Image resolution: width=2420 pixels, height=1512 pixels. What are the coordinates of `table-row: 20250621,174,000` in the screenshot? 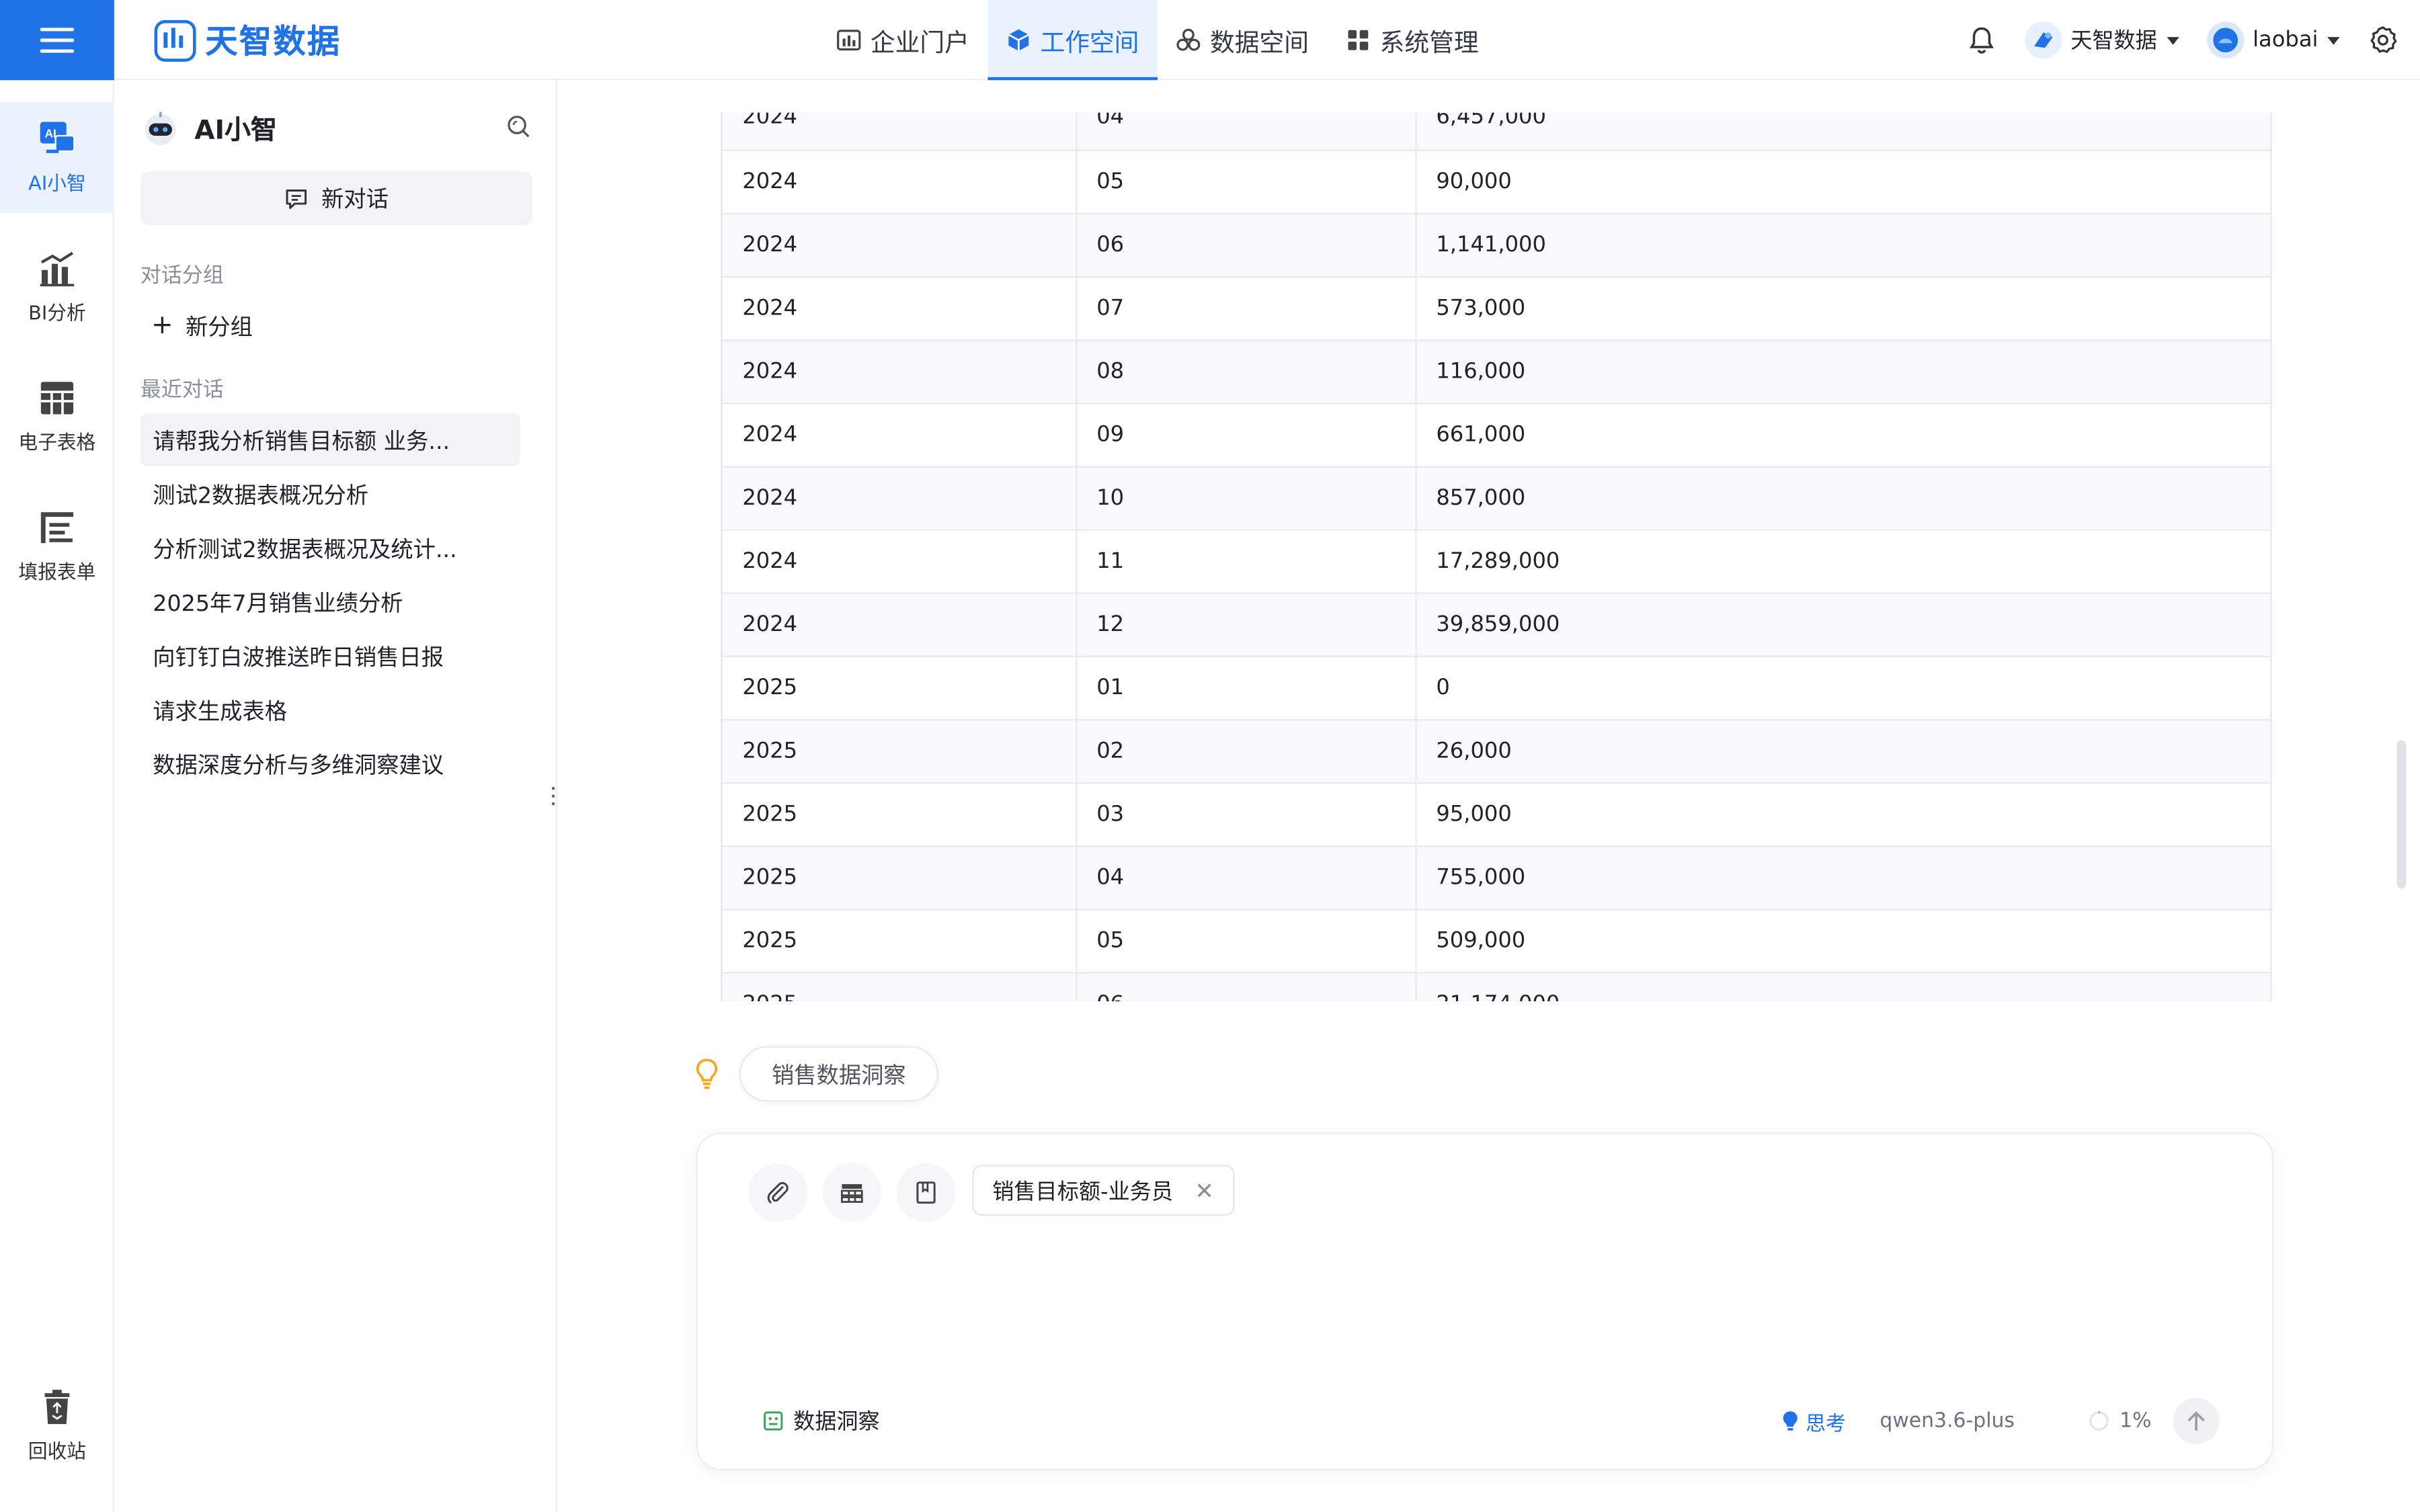 It's located at (1496, 987).